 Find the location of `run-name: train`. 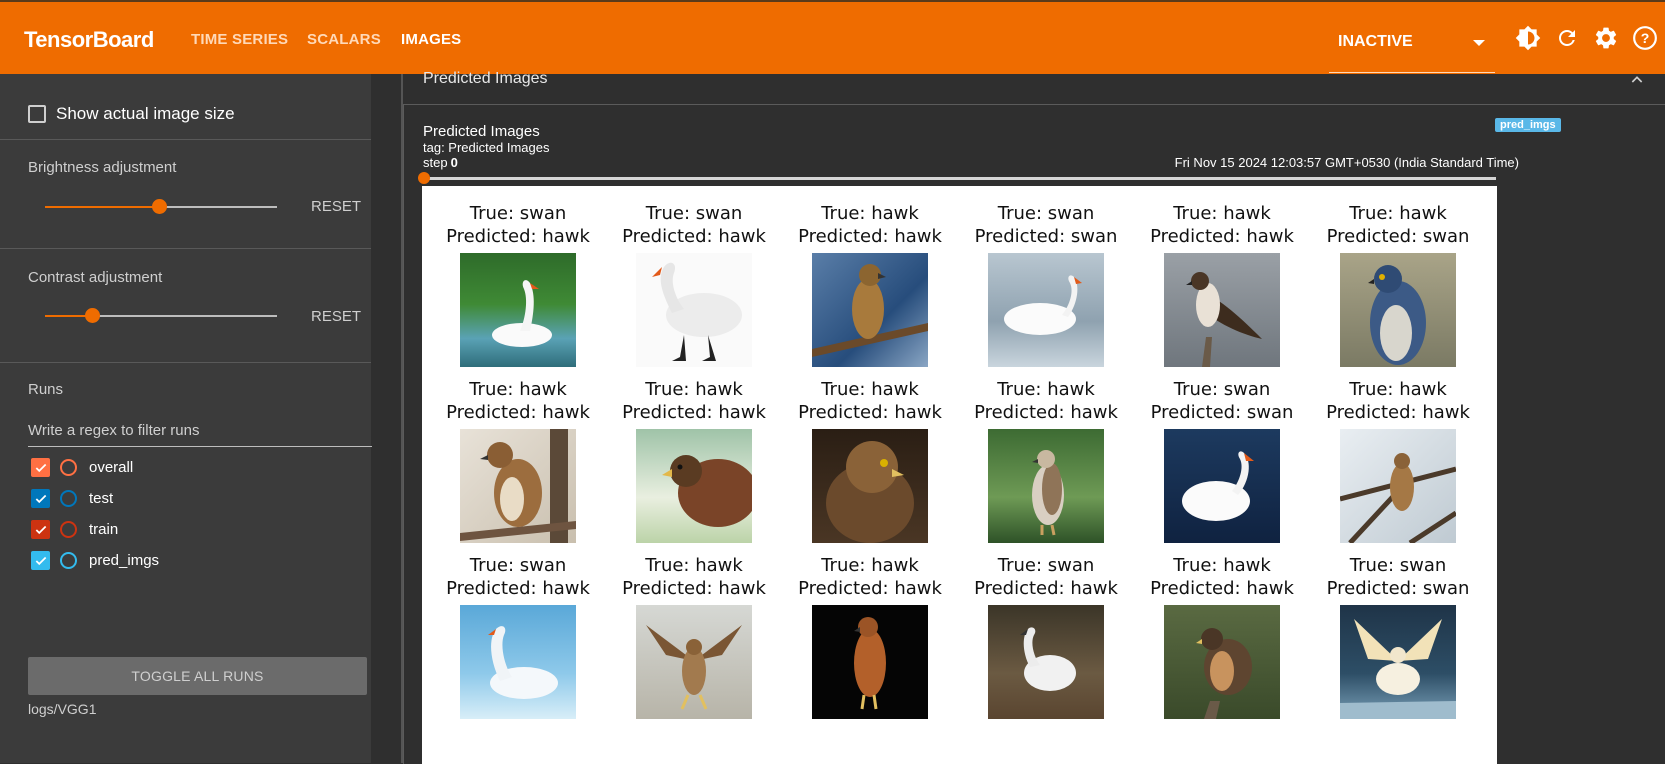

run-name: train is located at coordinates (104, 529).